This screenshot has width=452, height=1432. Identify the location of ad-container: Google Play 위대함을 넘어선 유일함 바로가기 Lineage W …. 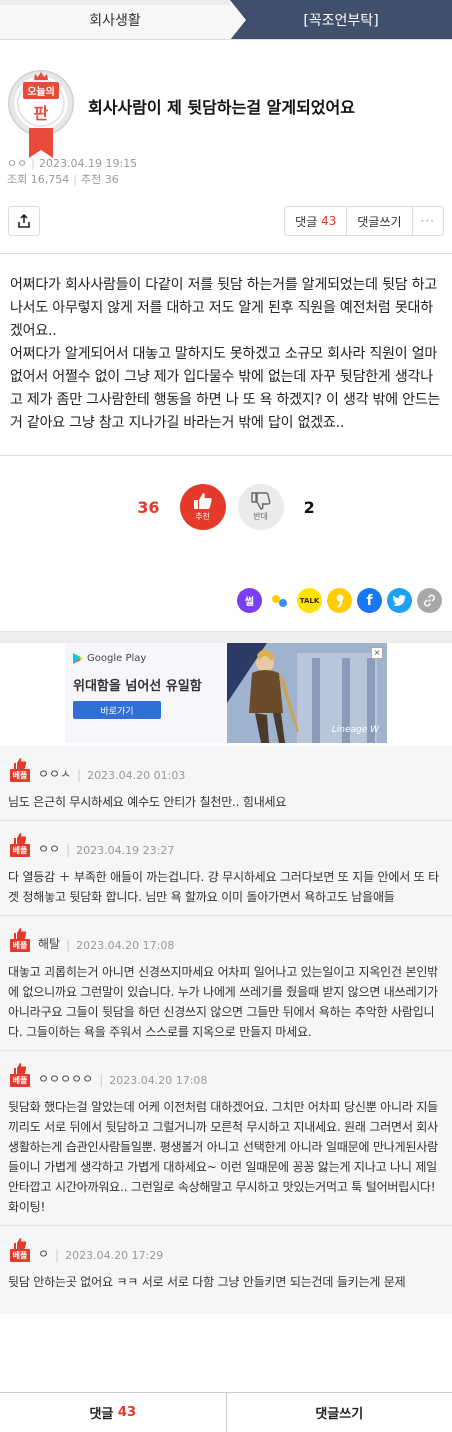
(226, 693).